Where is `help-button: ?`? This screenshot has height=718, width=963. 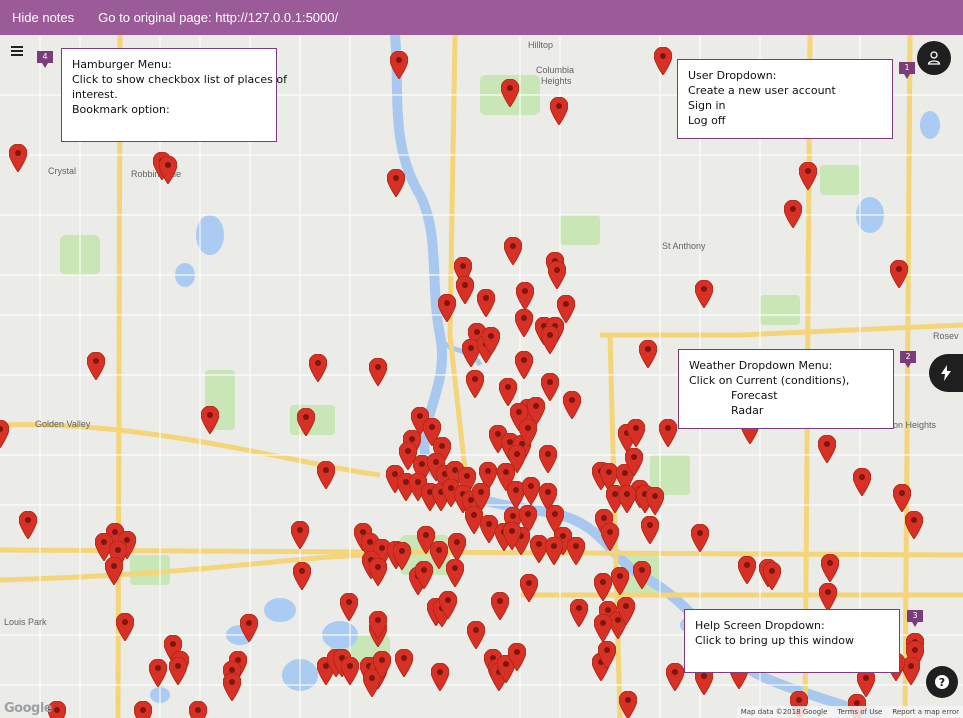 help-button: ? is located at coordinates (942, 682).